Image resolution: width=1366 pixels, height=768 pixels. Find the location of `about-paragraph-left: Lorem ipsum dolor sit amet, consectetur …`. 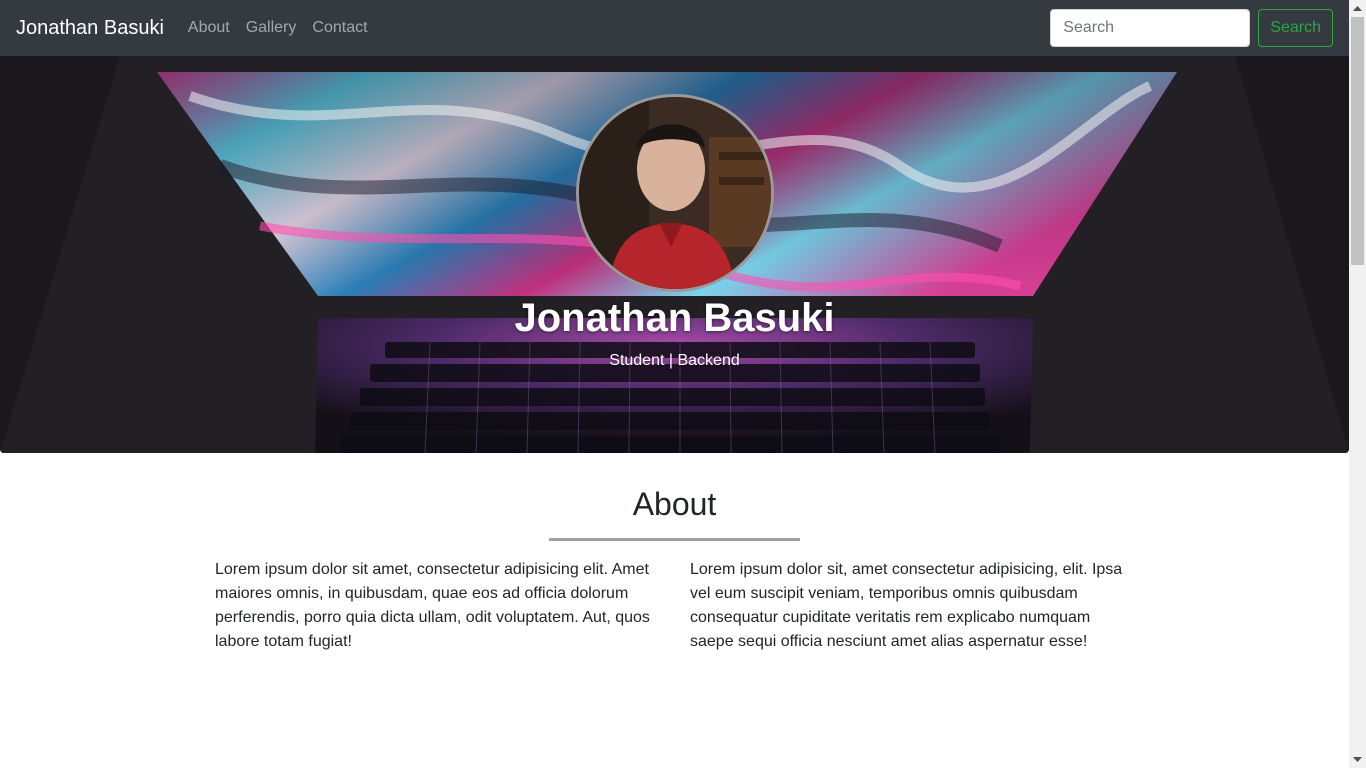

about-paragraph-left: Lorem ipsum dolor sit amet, consectetur … is located at coordinates (432, 605).